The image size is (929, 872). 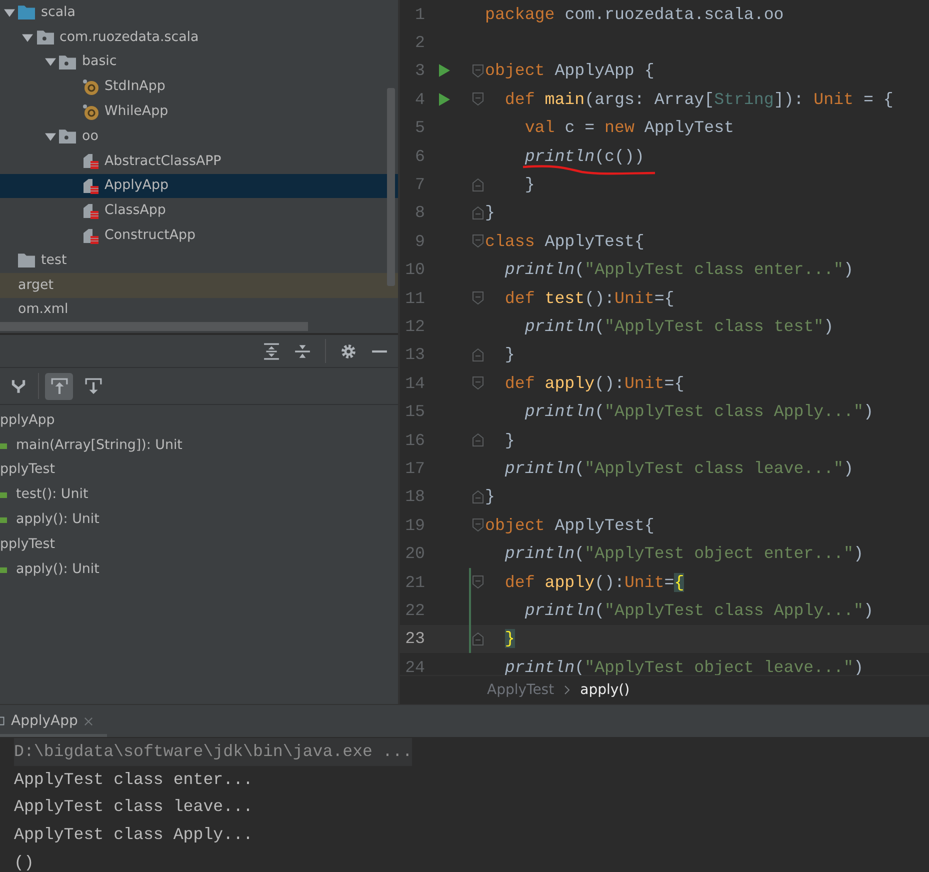 What do you see at coordinates (199, 260) in the screenshot?
I see `tree-item: test` at bounding box center [199, 260].